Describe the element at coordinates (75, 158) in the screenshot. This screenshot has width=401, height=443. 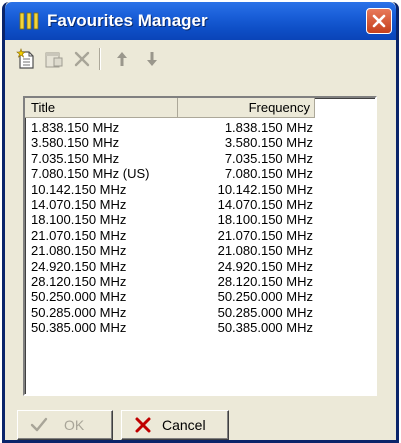
I see `list-item-title: 7.035.150 MHz` at that location.